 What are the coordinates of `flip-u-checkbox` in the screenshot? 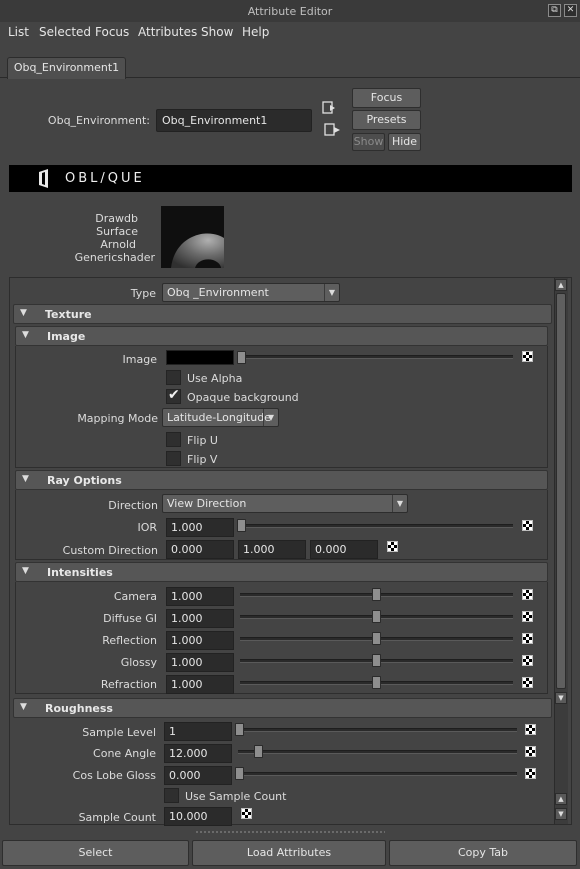 It's located at (173, 439).